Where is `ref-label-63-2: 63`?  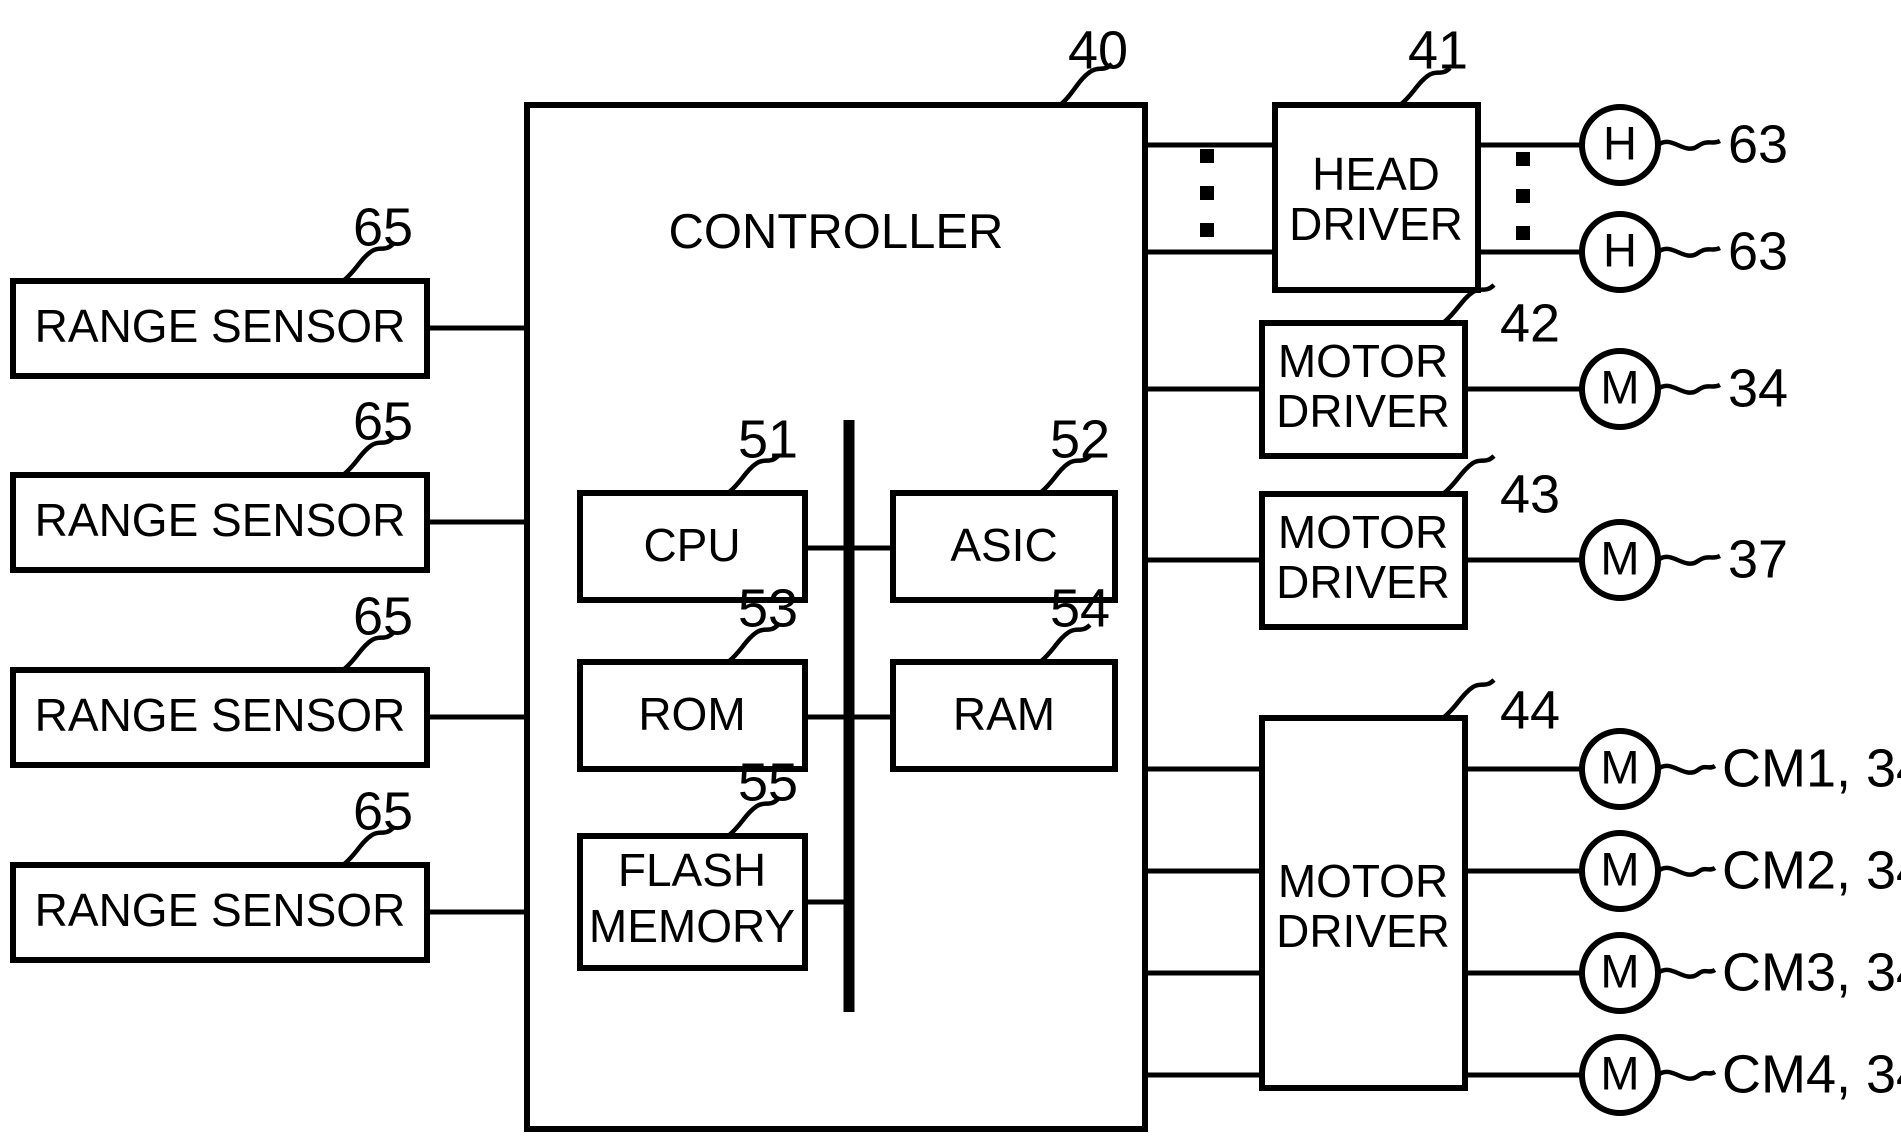 ref-label-63-2: 63 is located at coordinates (1758, 251).